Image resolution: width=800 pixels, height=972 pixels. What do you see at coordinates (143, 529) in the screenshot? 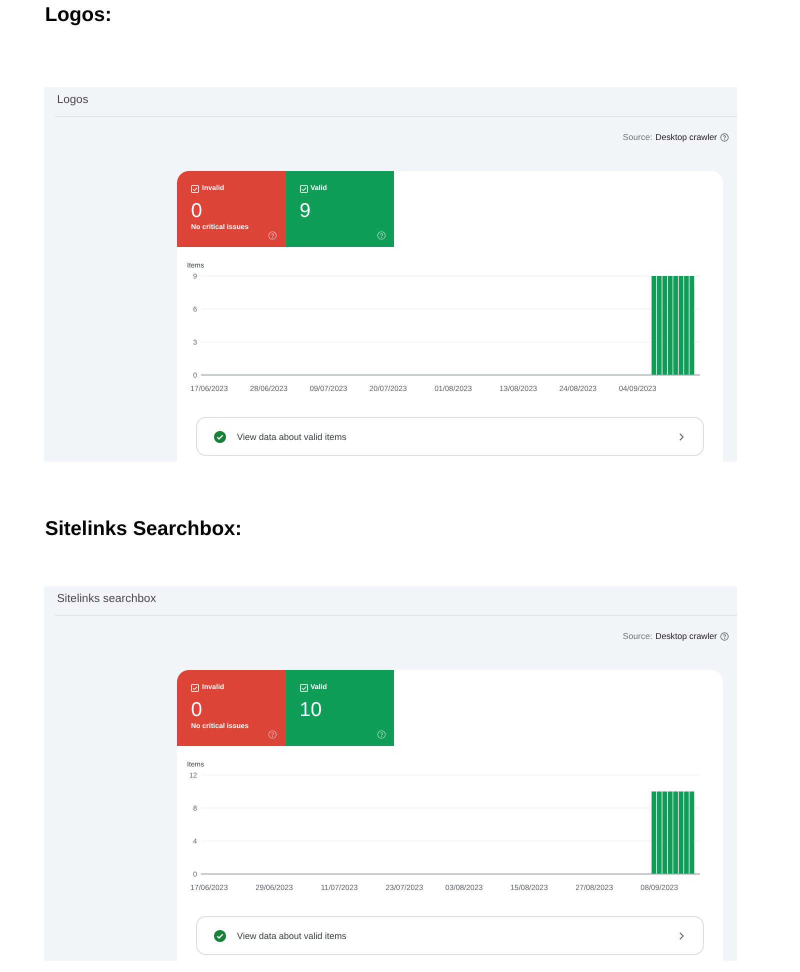
I see `section-heading: Sitelinks Searchbox:` at bounding box center [143, 529].